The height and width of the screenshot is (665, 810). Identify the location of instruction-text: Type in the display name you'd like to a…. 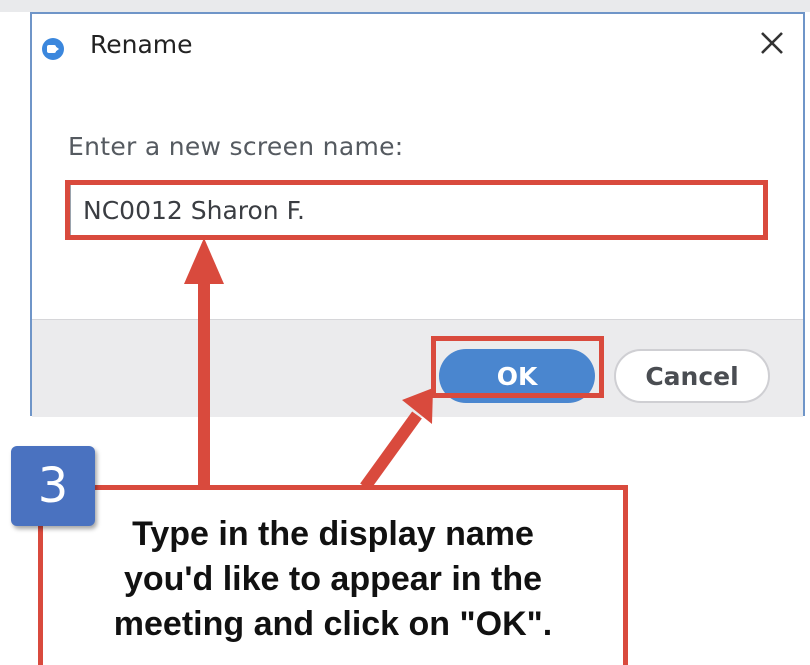
(333, 579).